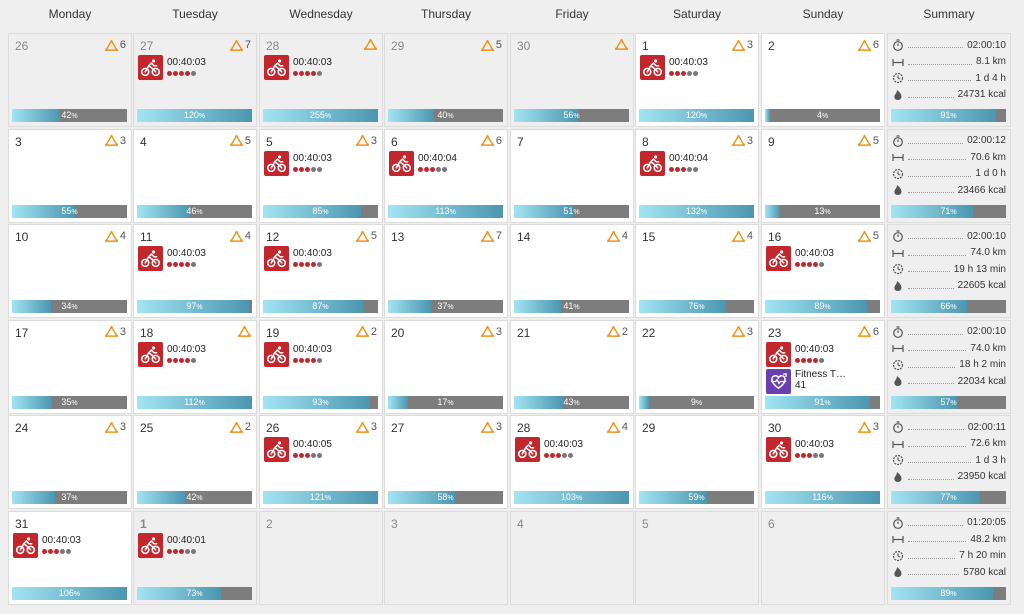  What do you see at coordinates (269, 523) in the screenshot?
I see `day-number: 2` at bounding box center [269, 523].